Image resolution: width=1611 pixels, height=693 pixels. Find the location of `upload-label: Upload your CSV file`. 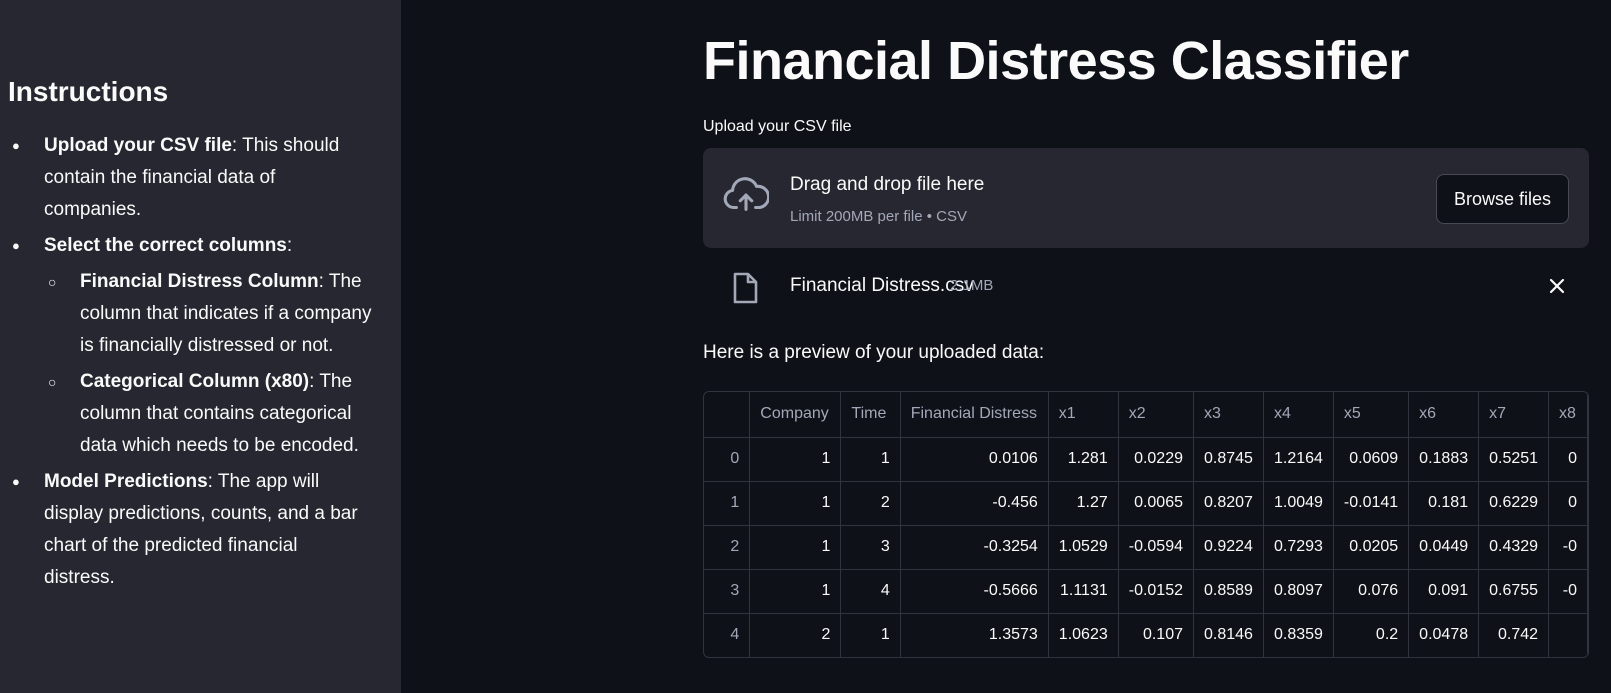

upload-label: Upload your CSV file is located at coordinates (777, 126).